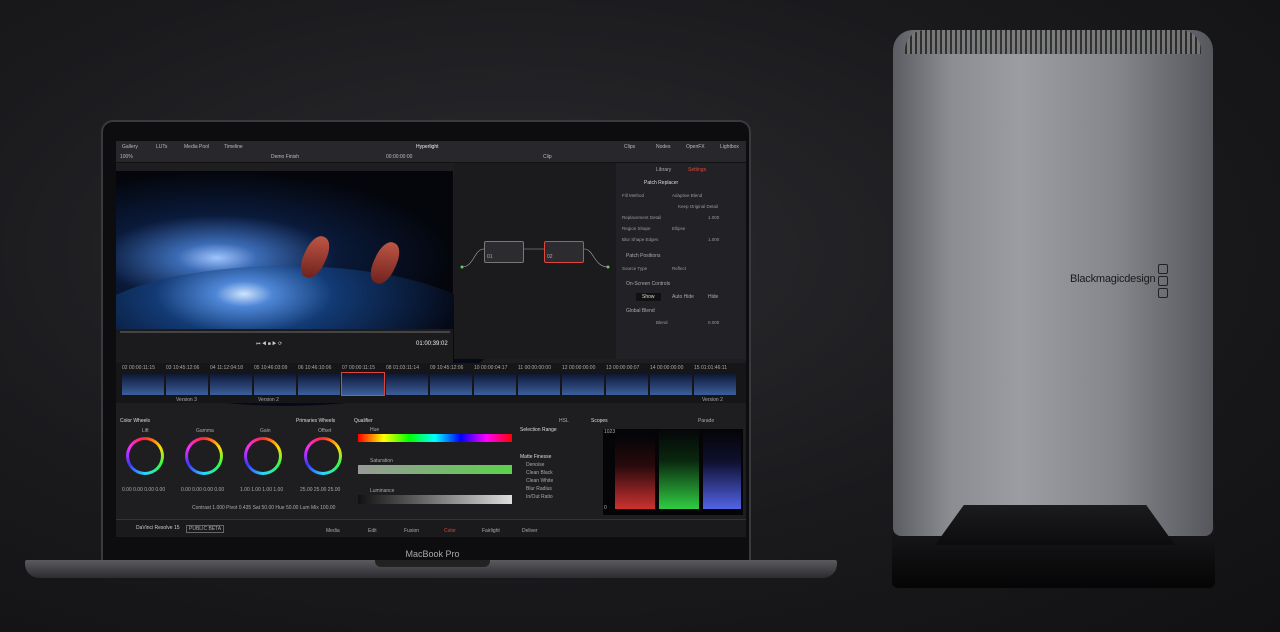 This screenshot has height=632, width=1280. Describe the element at coordinates (161, 147) in the screenshot. I see `tab-luts: LUTs` at that location.